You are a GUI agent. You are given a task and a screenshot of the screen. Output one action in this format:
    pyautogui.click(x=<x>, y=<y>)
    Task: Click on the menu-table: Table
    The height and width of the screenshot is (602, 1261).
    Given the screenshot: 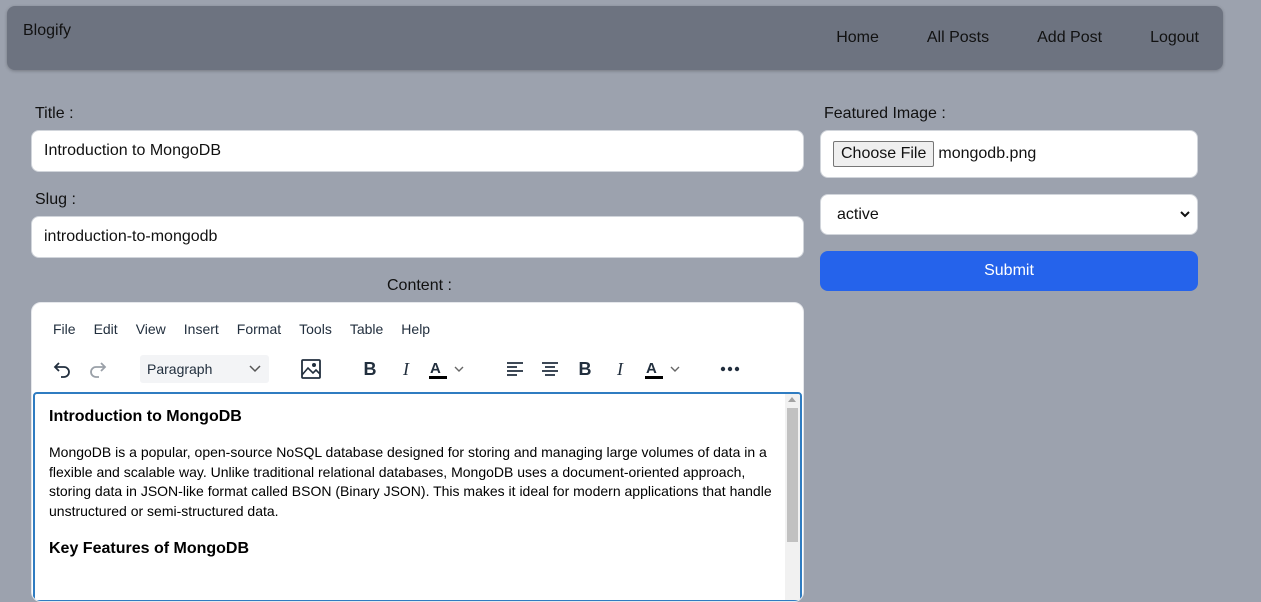 What is the action you would take?
    pyautogui.click(x=366, y=329)
    